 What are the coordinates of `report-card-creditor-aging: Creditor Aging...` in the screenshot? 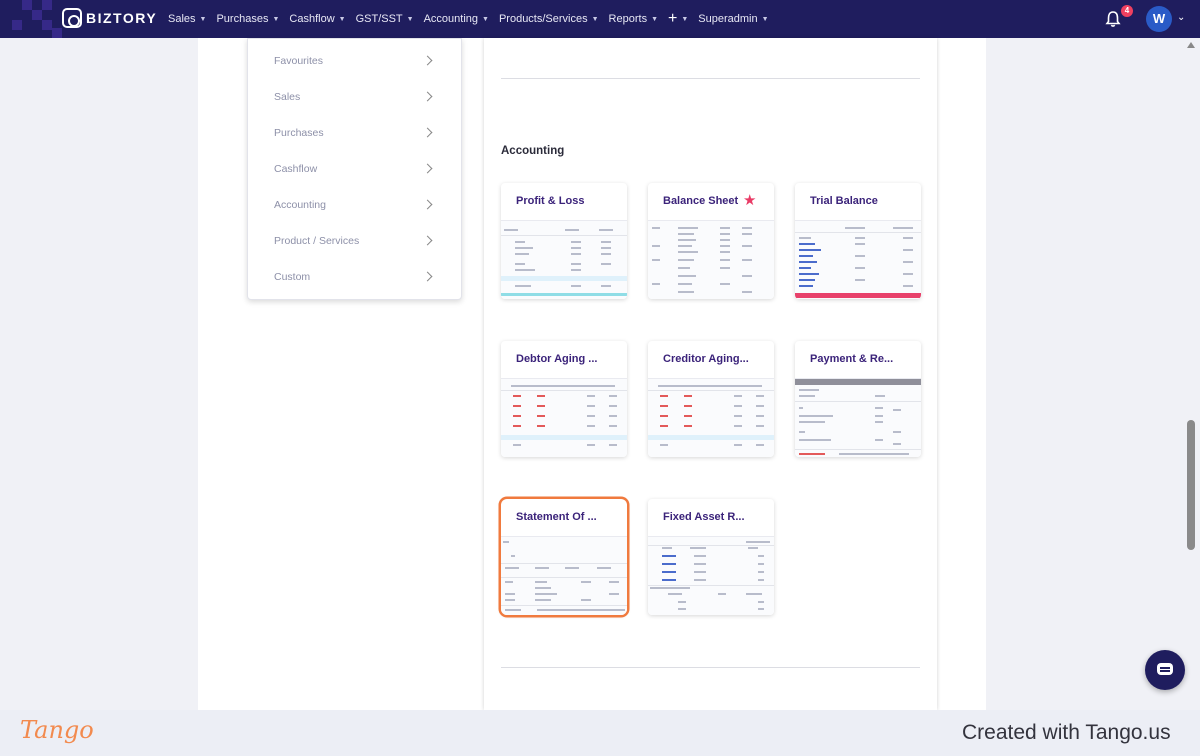 It's located at (711, 399).